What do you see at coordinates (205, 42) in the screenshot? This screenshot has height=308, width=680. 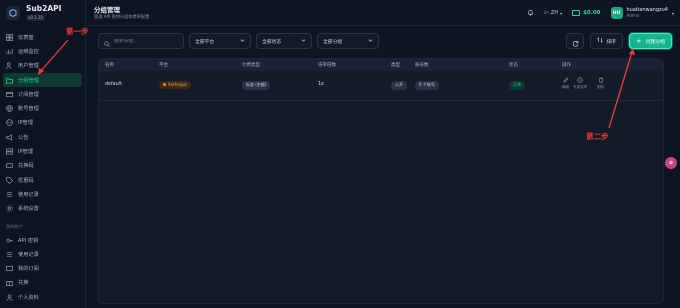 I see `platform-select-value: 全部平台` at bounding box center [205, 42].